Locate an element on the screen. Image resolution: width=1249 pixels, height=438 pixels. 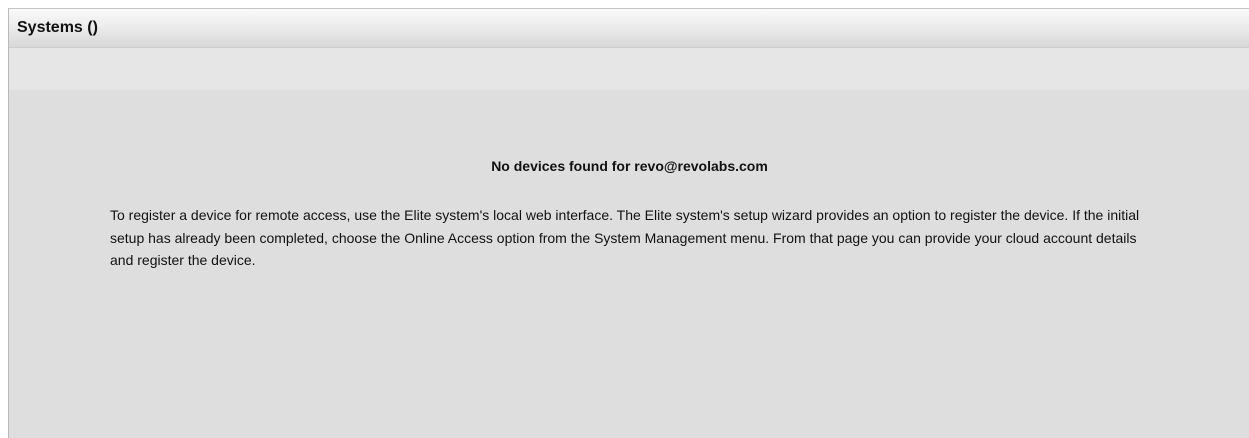
empty-state-heading: No devices found for revo@revolabs.com is located at coordinates (629, 166).